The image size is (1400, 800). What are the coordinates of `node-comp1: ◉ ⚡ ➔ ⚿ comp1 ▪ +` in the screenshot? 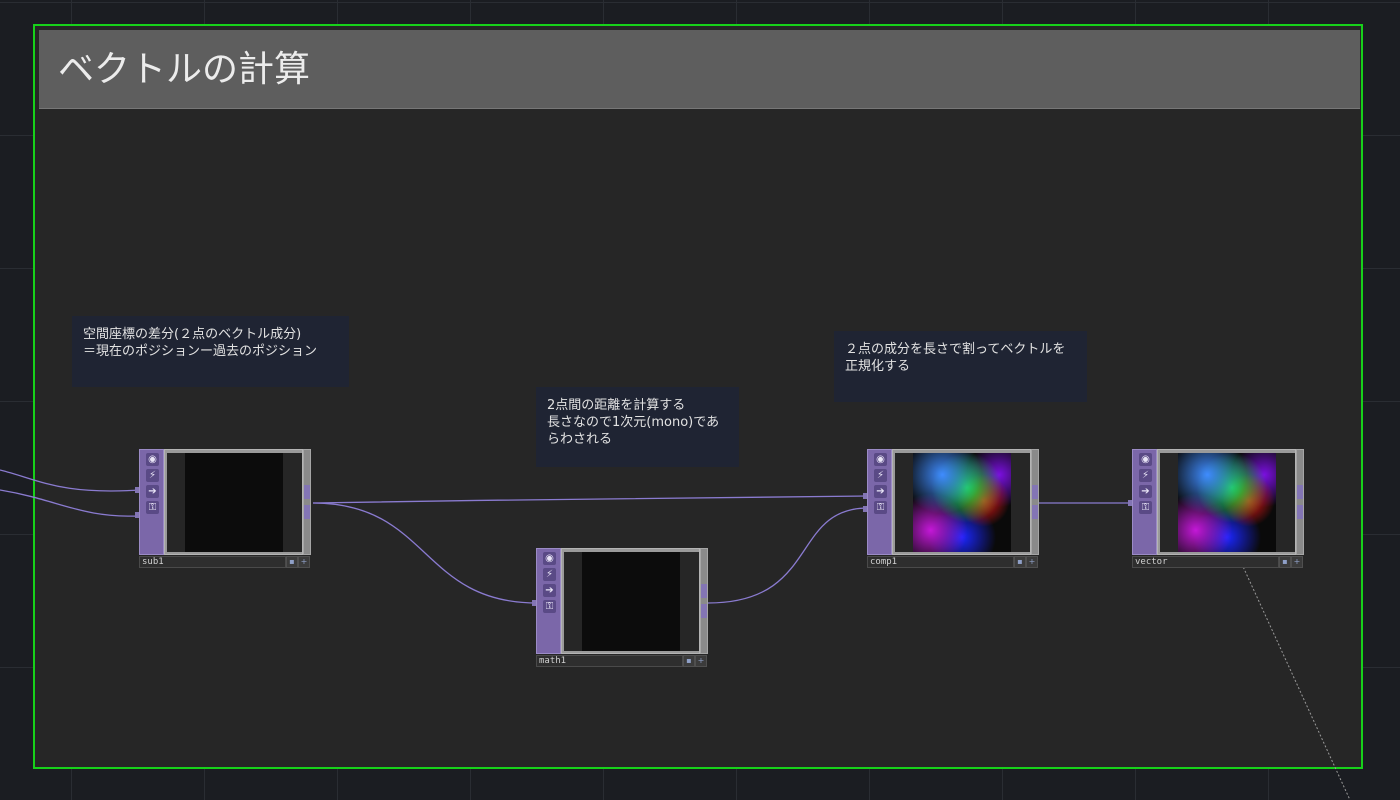 It's located at (951, 509).